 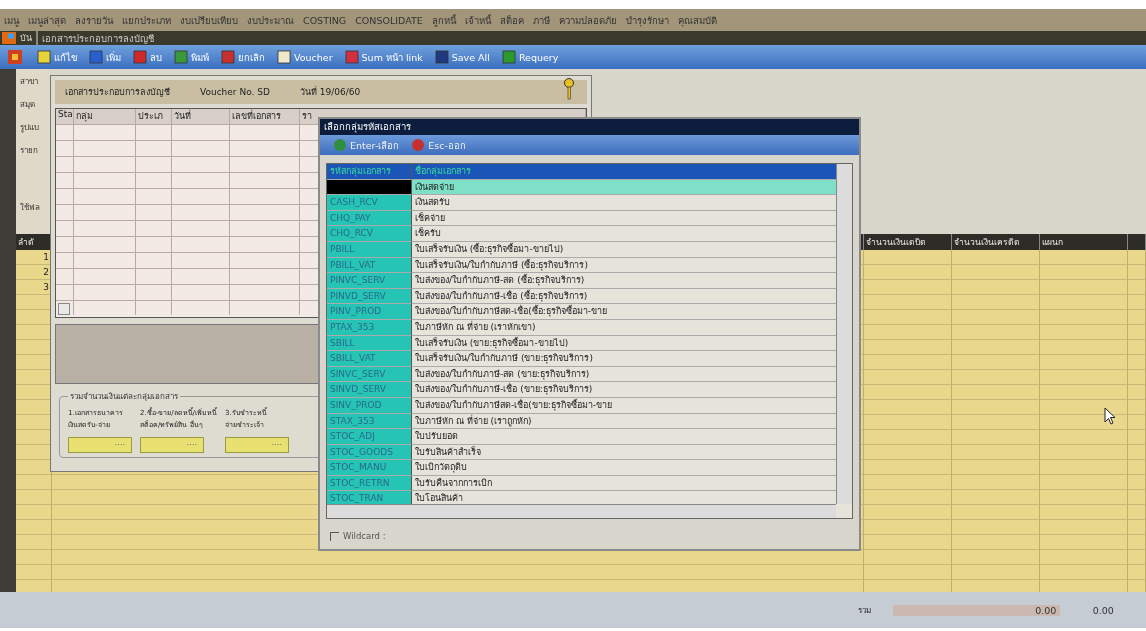 What do you see at coordinates (623, 468) in the screenshot?
I see `name-cell: ใบเบิกวัตถุดิบ` at bounding box center [623, 468].